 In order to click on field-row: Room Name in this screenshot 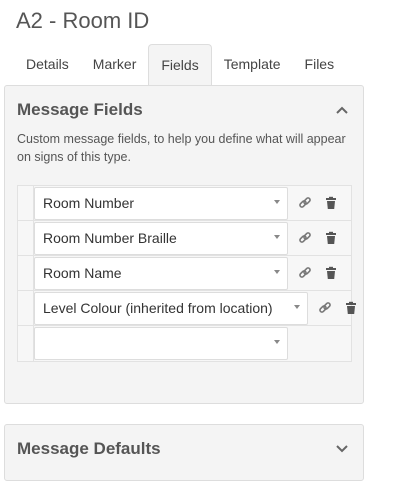, I will do `click(184, 273)`.